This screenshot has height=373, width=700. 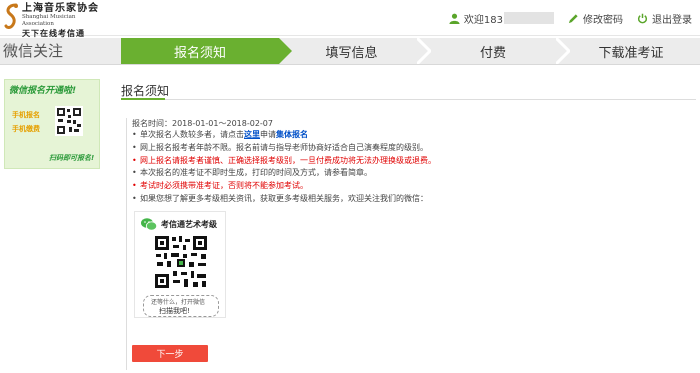 What do you see at coordinates (454, 18) in the screenshot?
I see `user-icon` at bounding box center [454, 18].